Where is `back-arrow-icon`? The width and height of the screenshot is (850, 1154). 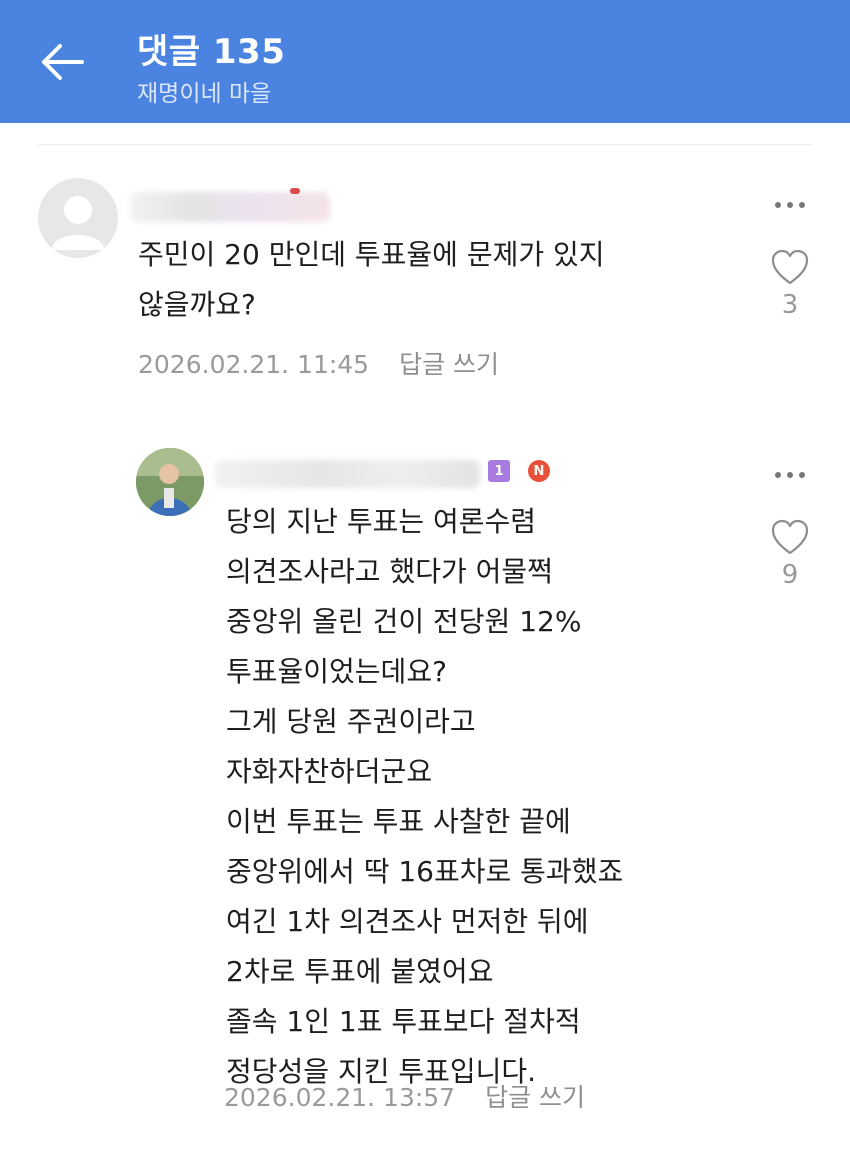 back-arrow-icon is located at coordinates (63, 62).